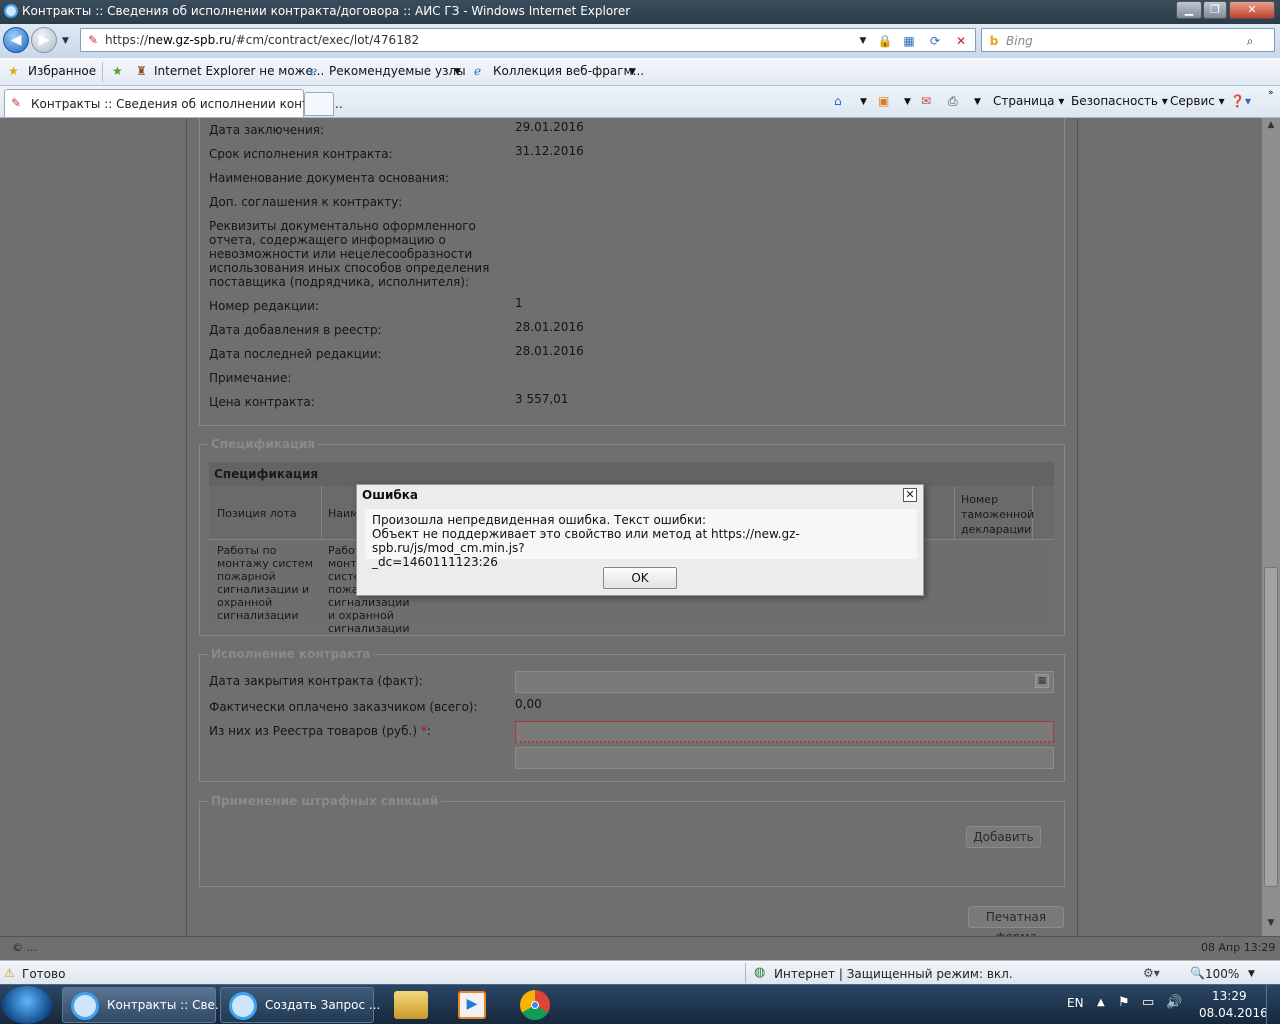 This screenshot has height=1024, width=1280. I want to click on column-header-lot-position: Позиция лота, so click(257, 513).